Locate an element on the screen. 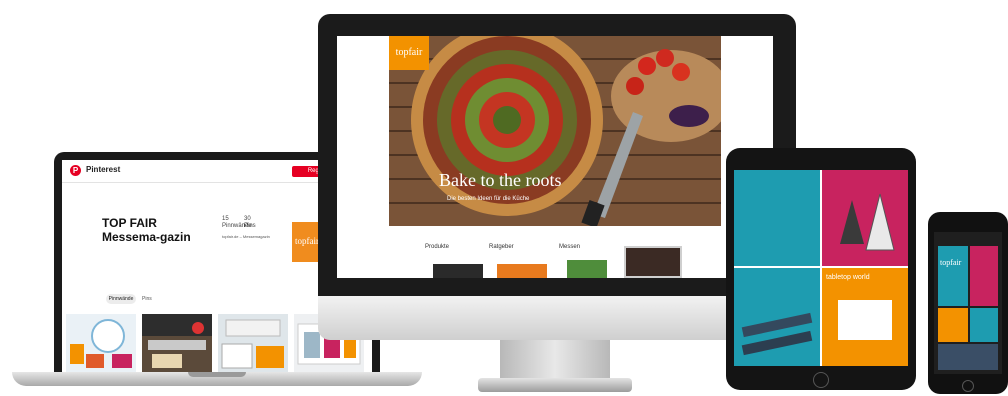 The height and width of the screenshot is (396, 1008). imac-foot is located at coordinates (555, 385).